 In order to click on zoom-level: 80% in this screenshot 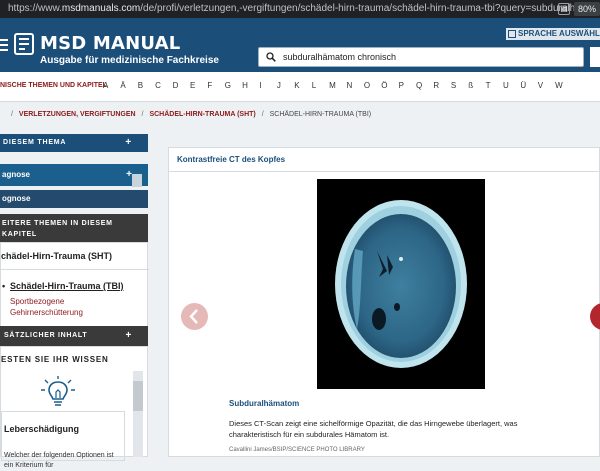, I will do `click(587, 9)`.